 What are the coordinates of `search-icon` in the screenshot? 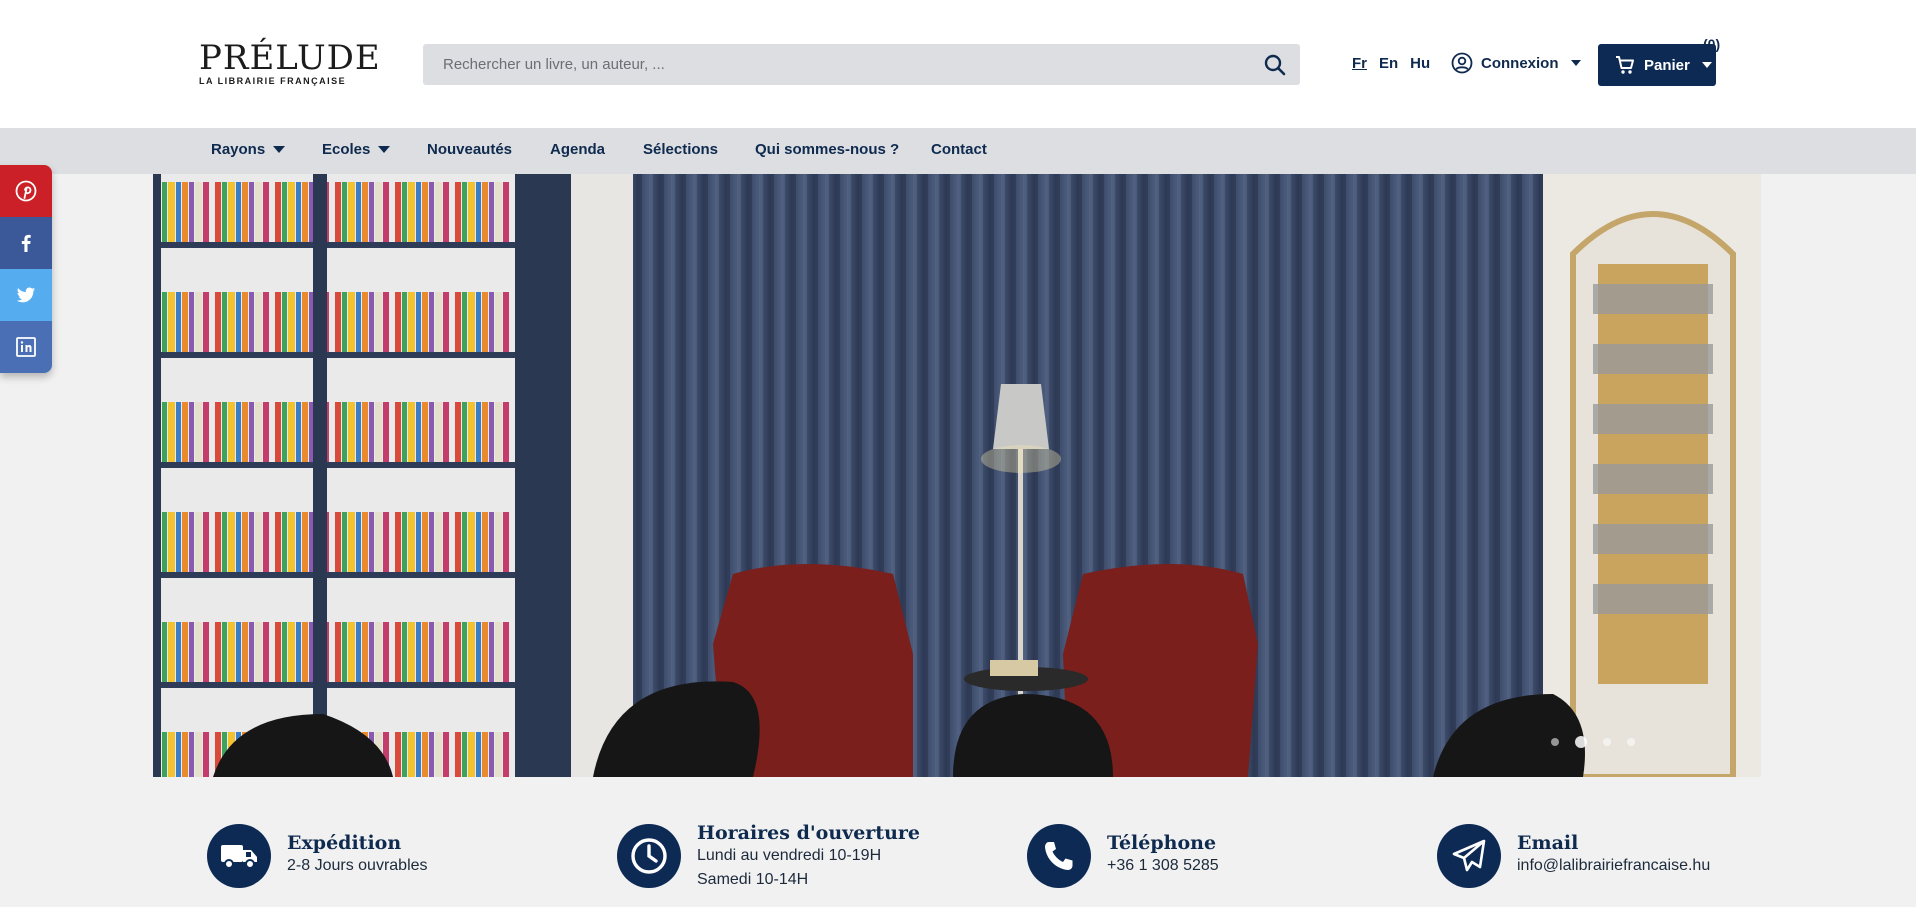 It's located at (1275, 64).